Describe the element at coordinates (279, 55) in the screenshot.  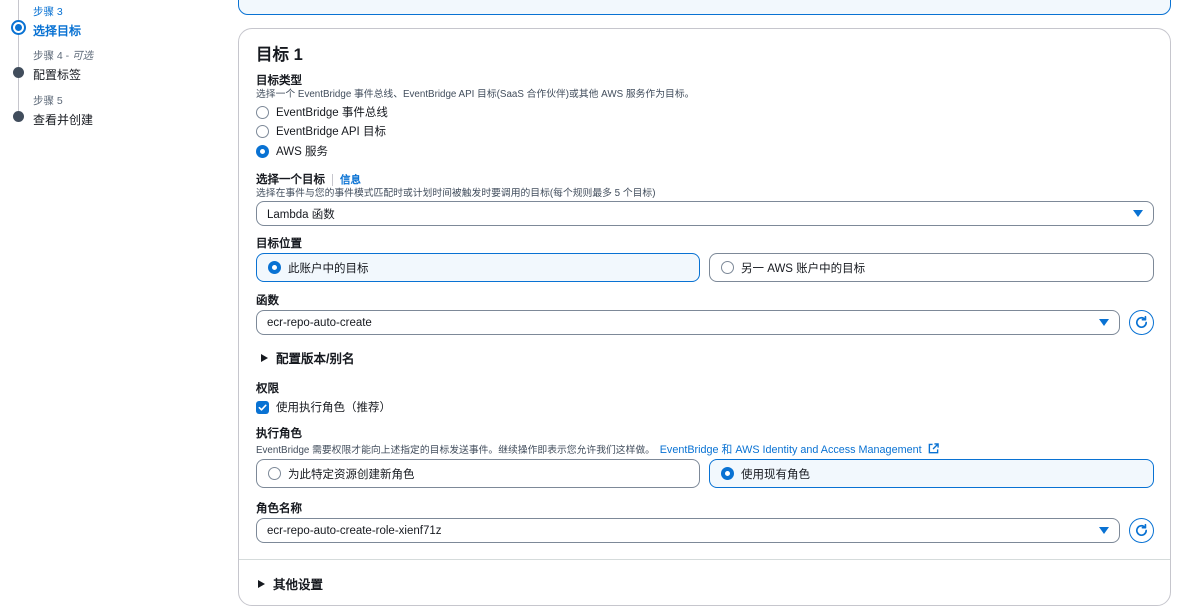
I see `target-heading: 目标 1` at that location.